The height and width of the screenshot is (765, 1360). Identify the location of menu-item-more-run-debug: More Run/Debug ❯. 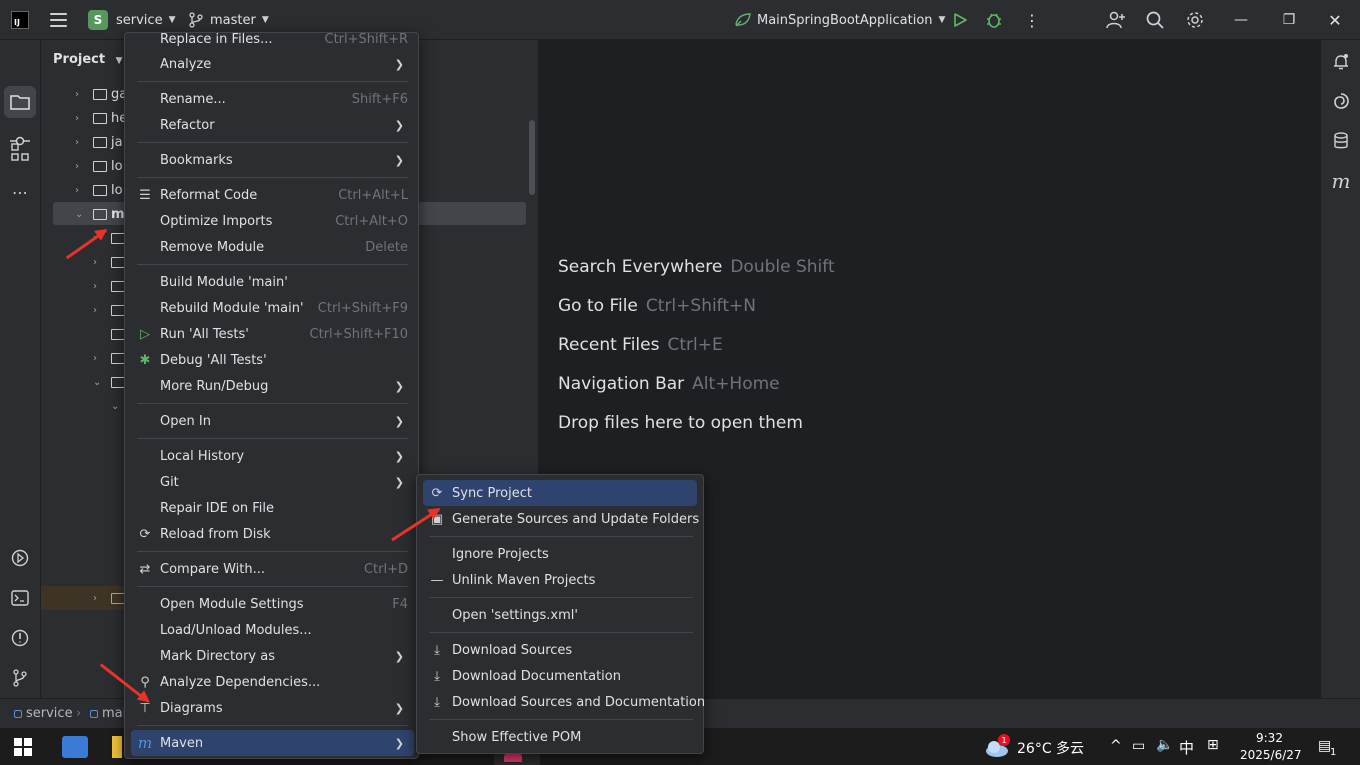
(272, 386).